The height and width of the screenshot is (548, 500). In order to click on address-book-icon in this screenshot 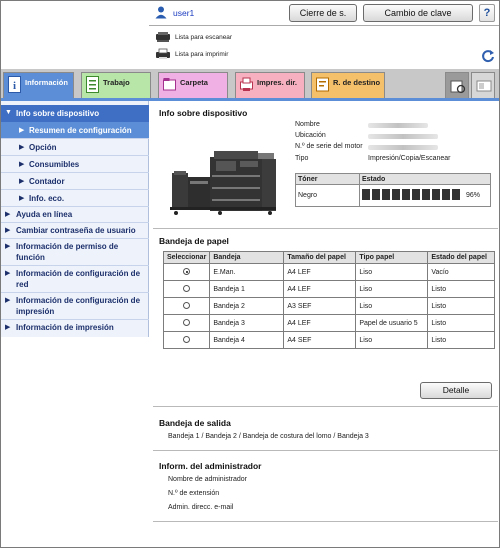, I will do `click(322, 84)`.